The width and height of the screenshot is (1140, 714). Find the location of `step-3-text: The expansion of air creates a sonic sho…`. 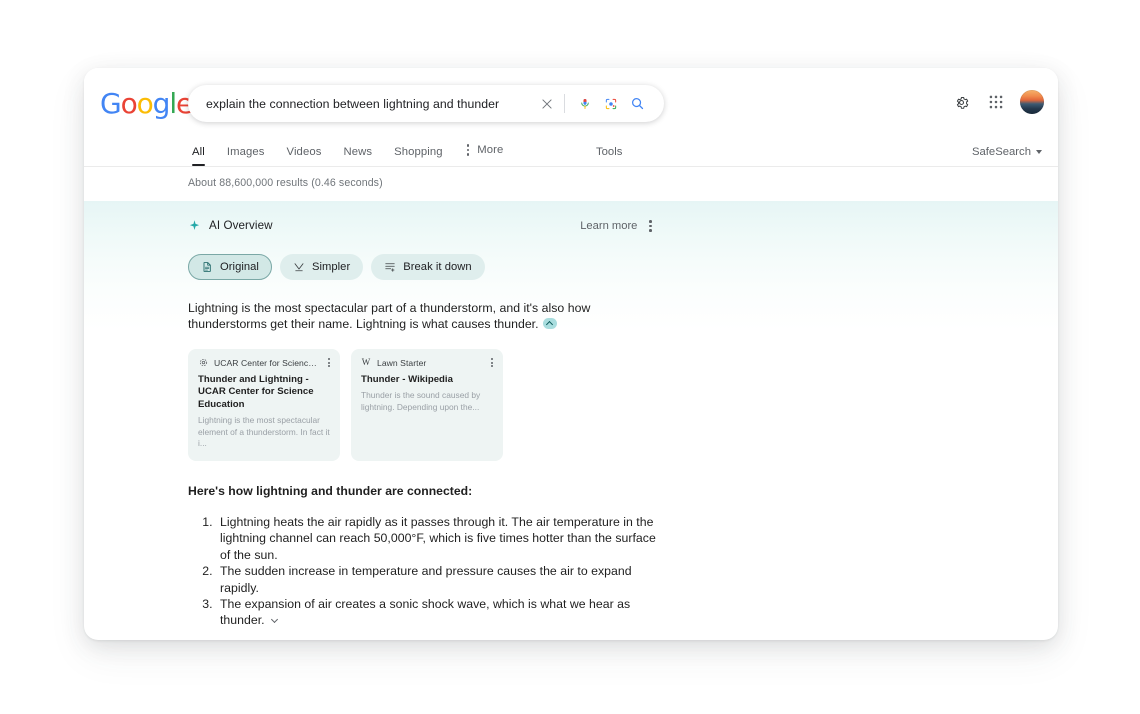

step-3-text: The expansion of air creates a sonic sho… is located at coordinates (425, 612).